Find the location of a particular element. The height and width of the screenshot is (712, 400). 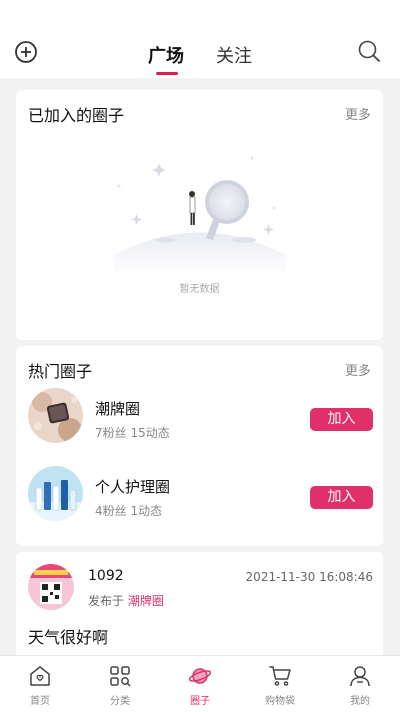

circle-stats: 4粉丝 1动态 is located at coordinates (129, 511).